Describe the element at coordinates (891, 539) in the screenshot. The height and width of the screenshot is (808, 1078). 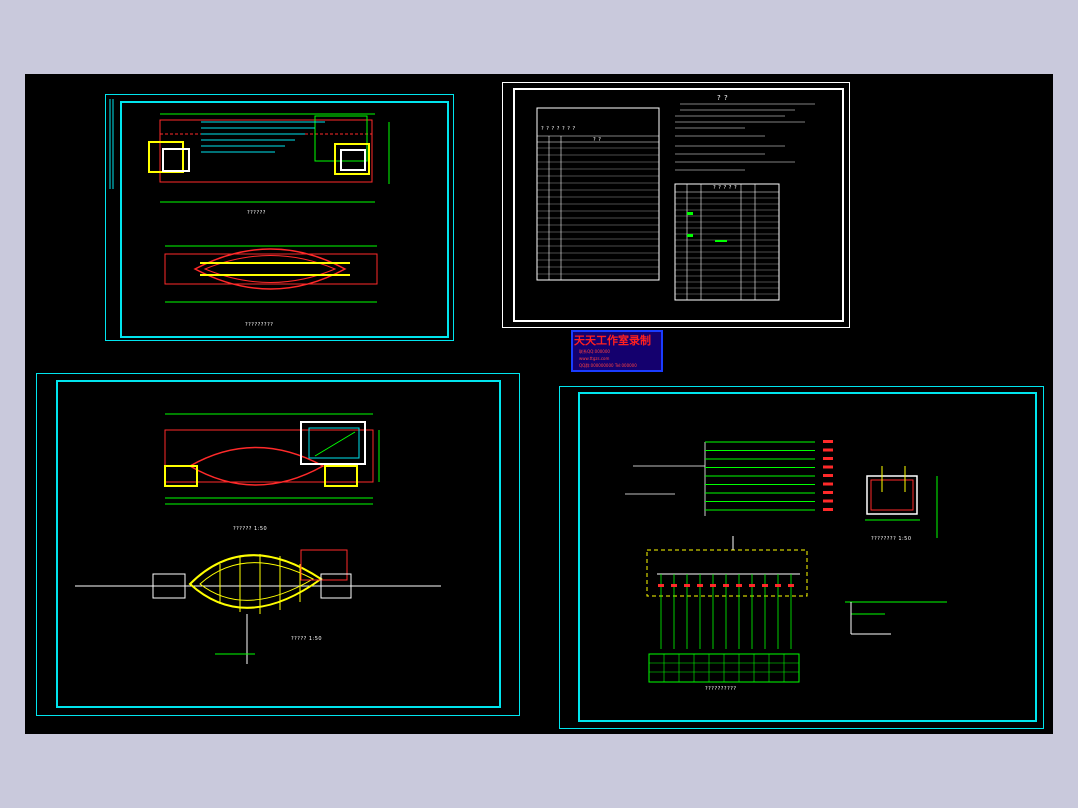
I see `caption-bottom-right-detail: ???????? 1:50` at that location.